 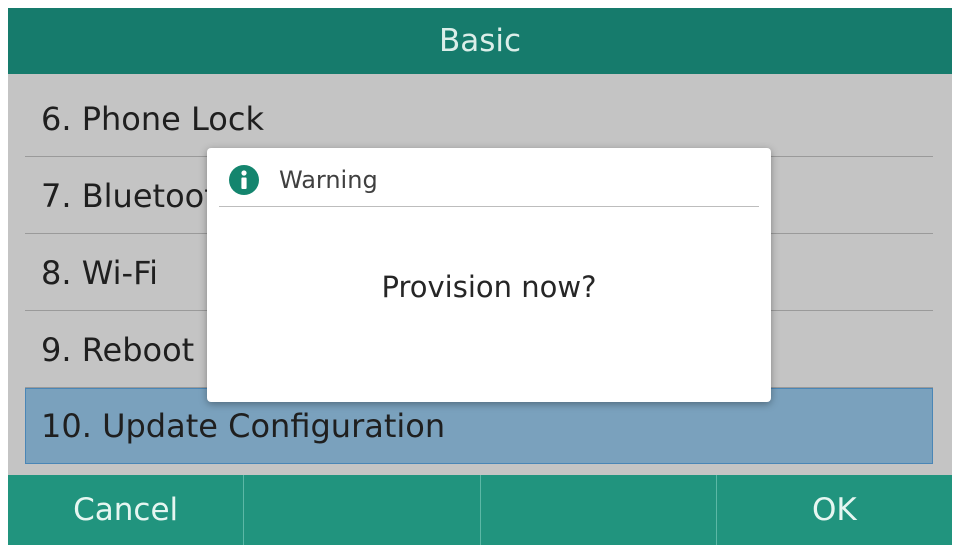 What do you see at coordinates (244, 180) in the screenshot?
I see `info-icon` at bounding box center [244, 180].